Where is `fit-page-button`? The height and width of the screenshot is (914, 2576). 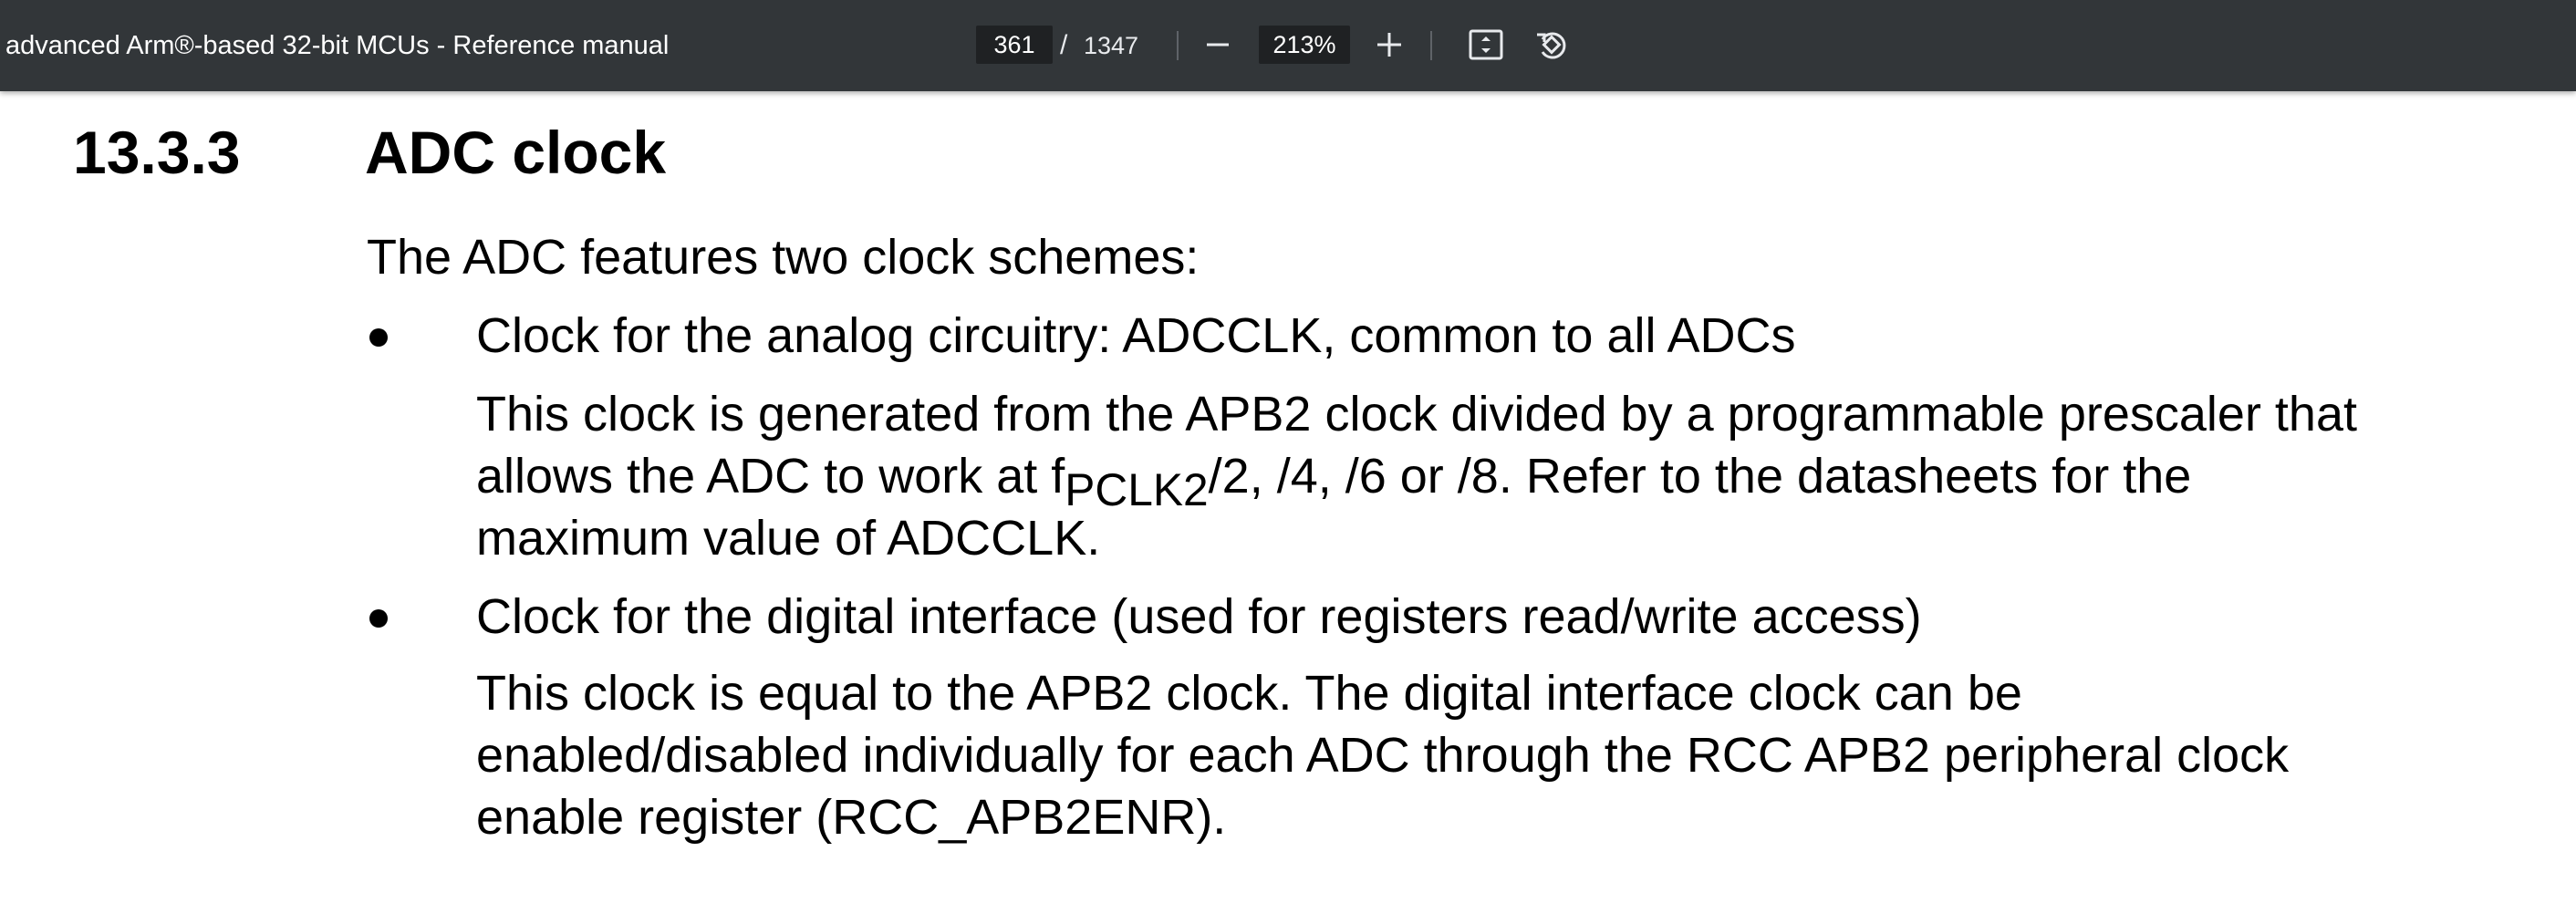
fit-page-button is located at coordinates (1486, 45).